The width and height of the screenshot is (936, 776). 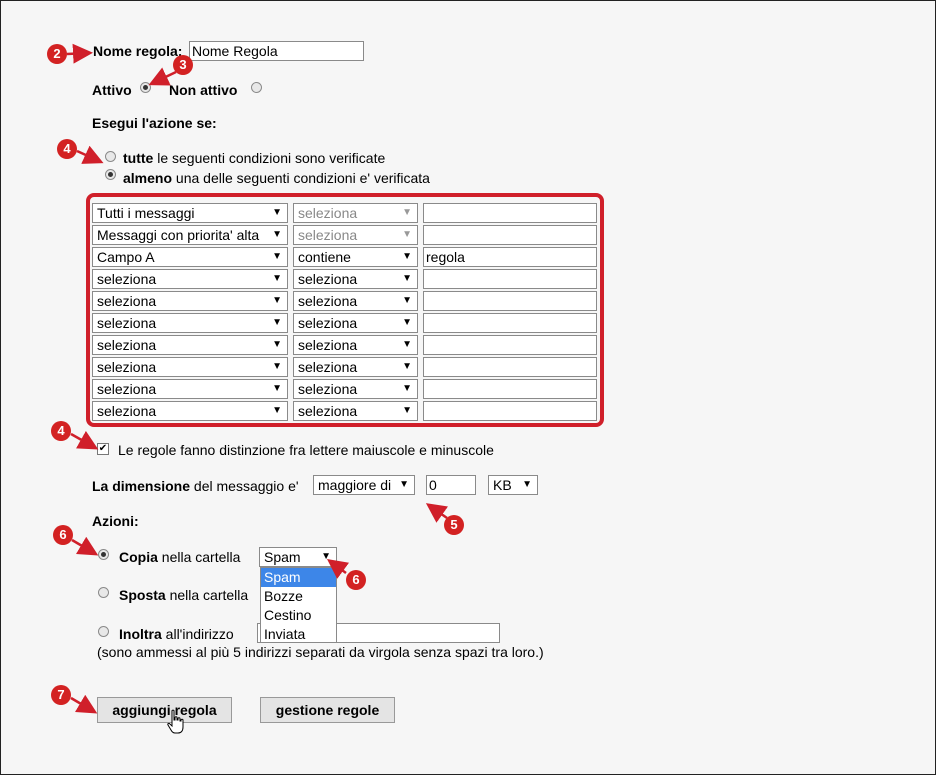 What do you see at coordinates (115, 521) in the screenshot?
I see `actions-heading: Azioni:` at bounding box center [115, 521].